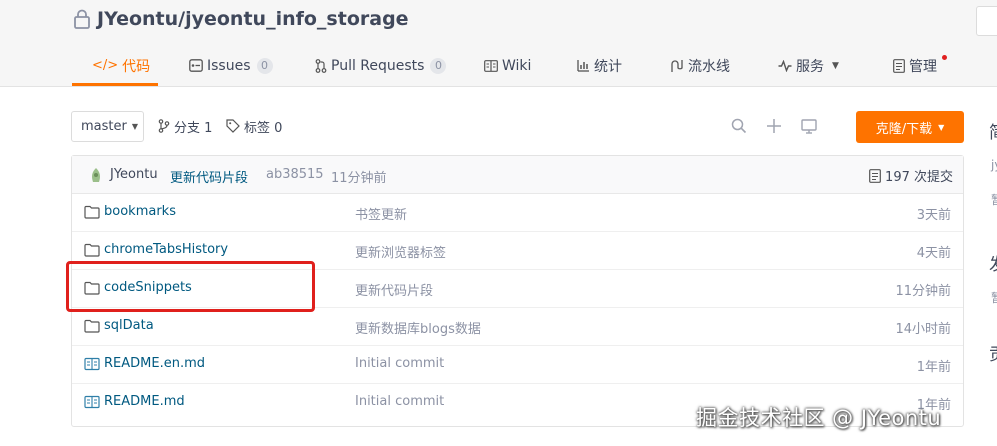 This screenshot has width=997, height=446. I want to click on service-icon, so click(785, 65).